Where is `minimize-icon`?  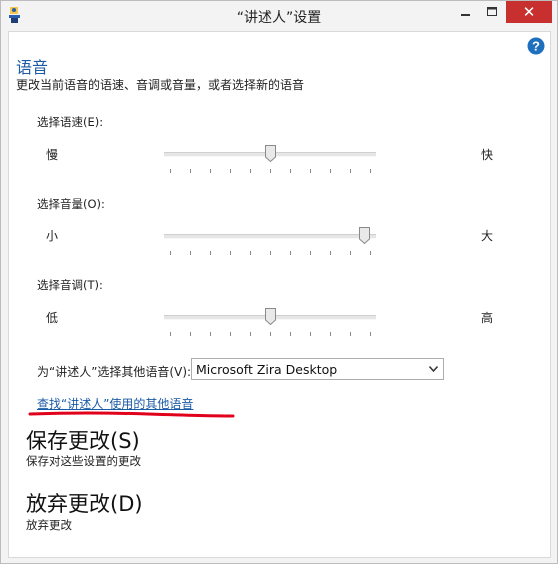 minimize-icon is located at coordinates (465, 15).